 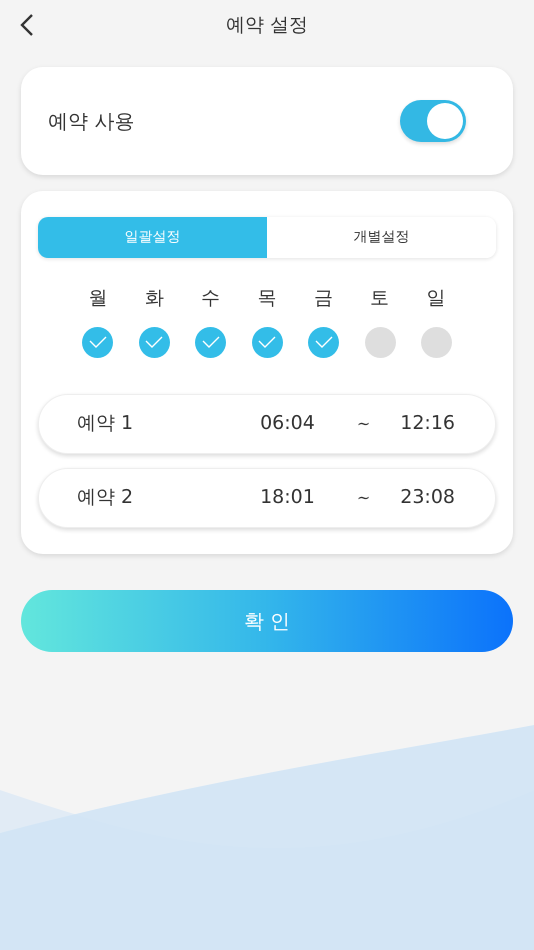 What do you see at coordinates (105, 497) in the screenshot?
I see `schedule-name: 예약 2` at bounding box center [105, 497].